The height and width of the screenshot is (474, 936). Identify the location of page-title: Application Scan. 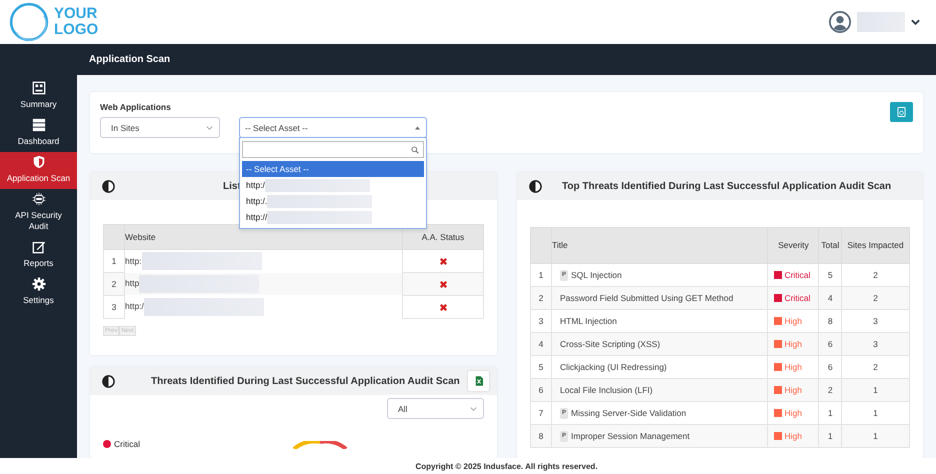
(129, 59).